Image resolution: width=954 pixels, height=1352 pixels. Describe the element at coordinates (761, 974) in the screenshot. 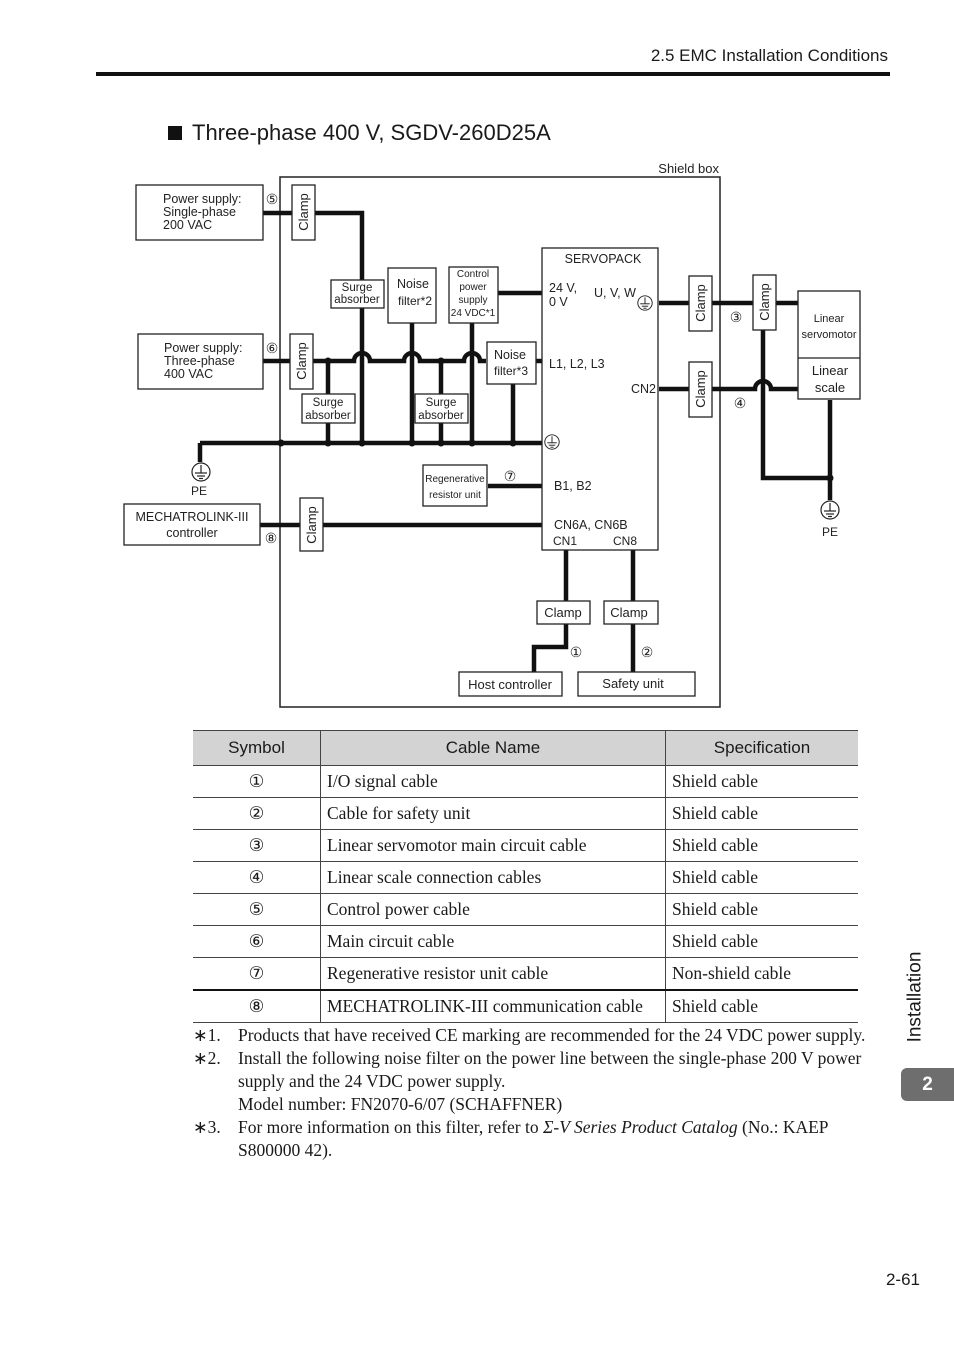

I see `cell-spec: Non-shield cable` at that location.